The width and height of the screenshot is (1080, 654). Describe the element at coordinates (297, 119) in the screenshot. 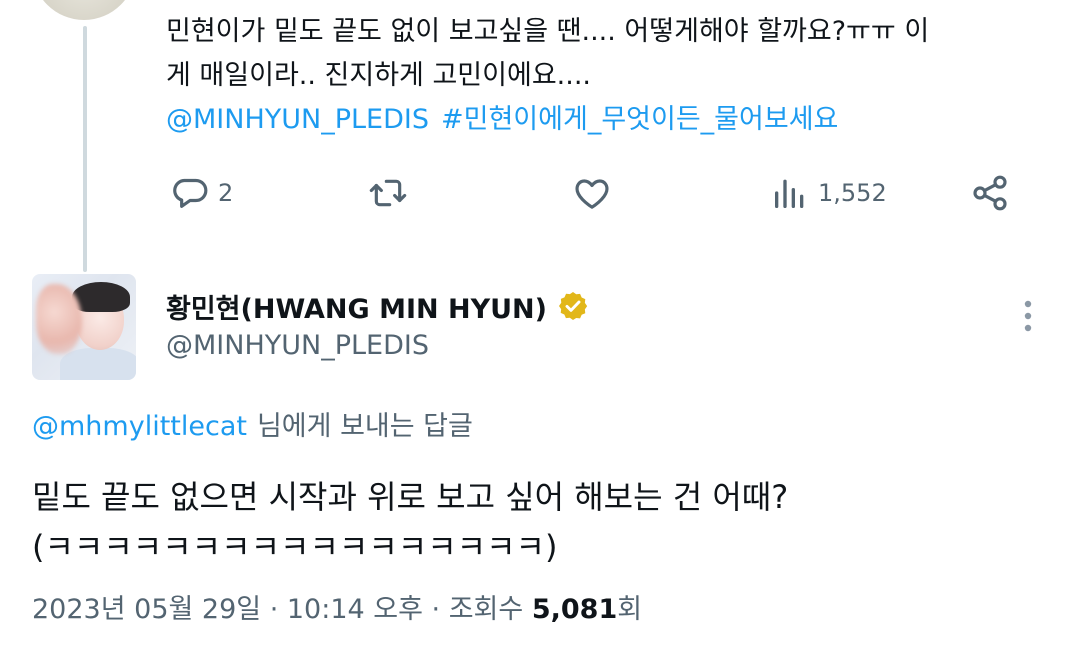

I see `mention-link: @MINHYUN_PLEDIS` at that location.